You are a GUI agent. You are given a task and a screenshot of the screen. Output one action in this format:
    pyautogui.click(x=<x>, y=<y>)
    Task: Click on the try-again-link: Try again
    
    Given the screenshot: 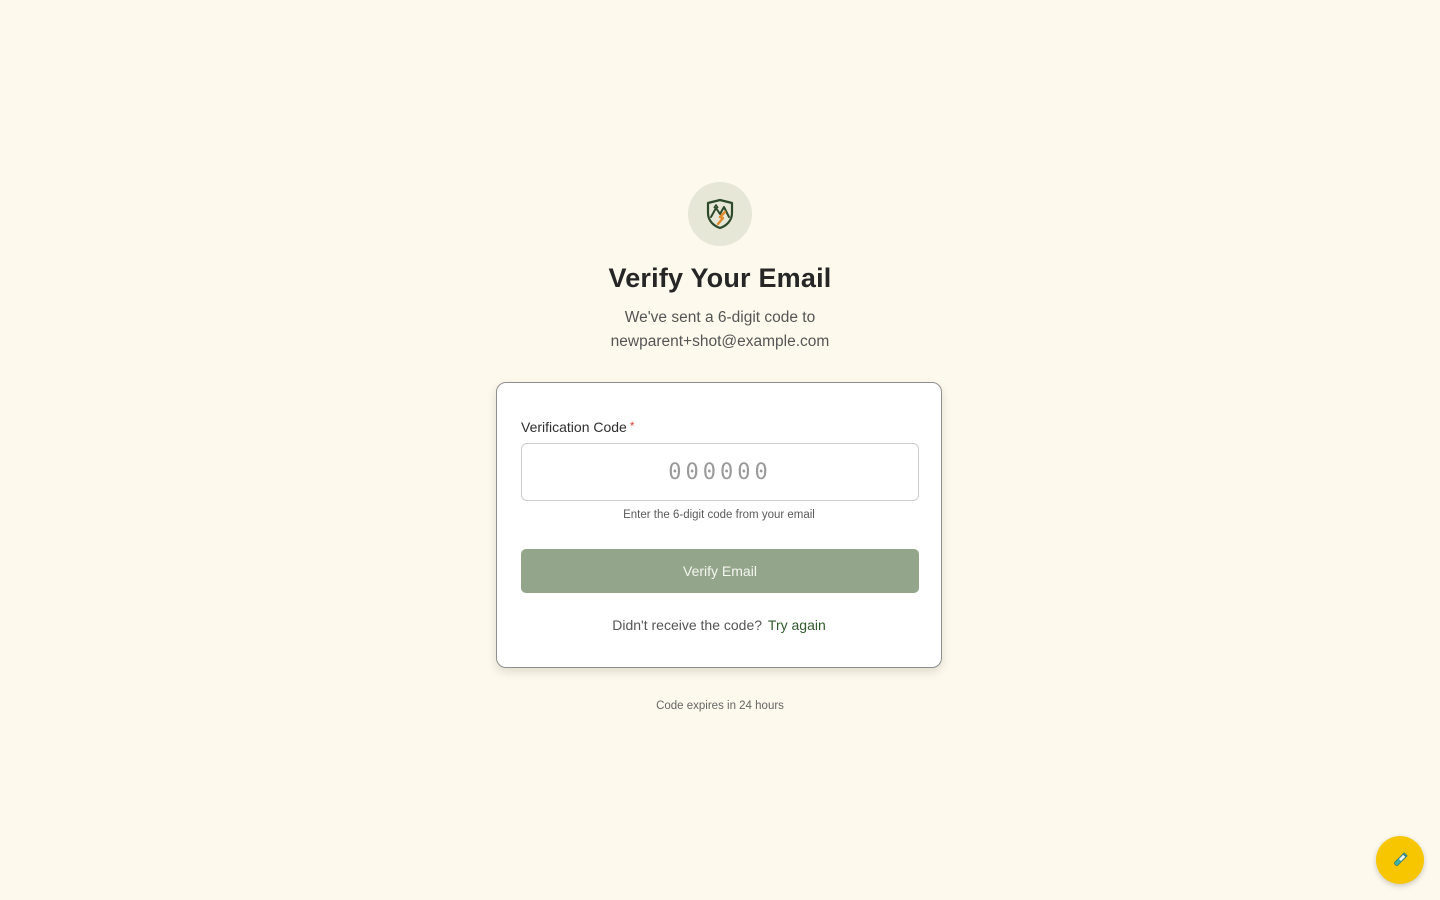 What is the action you would take?
    pyautogui.click(x=797, y=625)
    